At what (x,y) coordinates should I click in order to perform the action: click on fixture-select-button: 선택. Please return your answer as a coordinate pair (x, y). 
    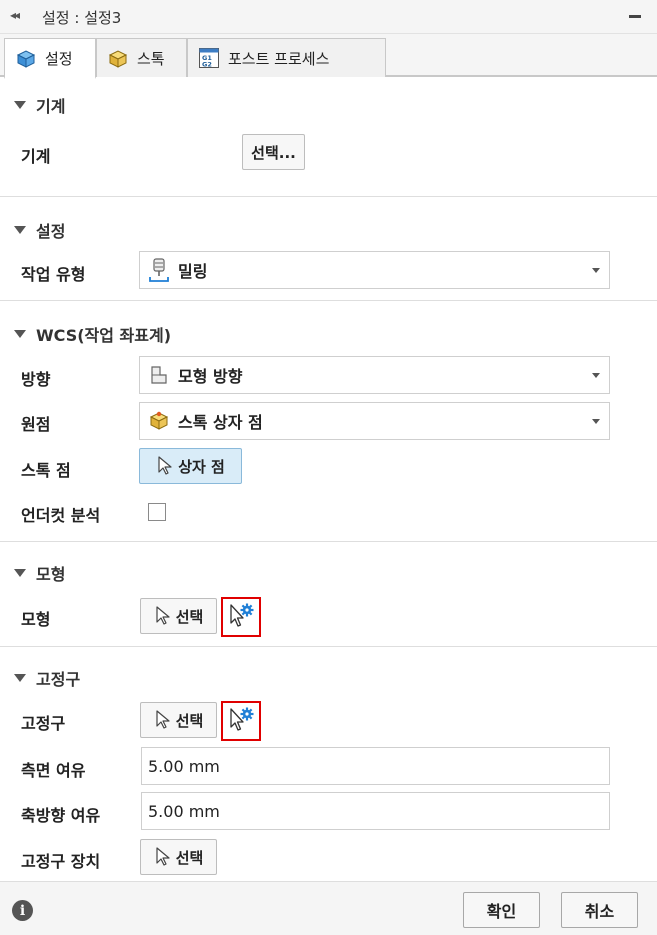
    Looking at the image, I should click on (178, 720).